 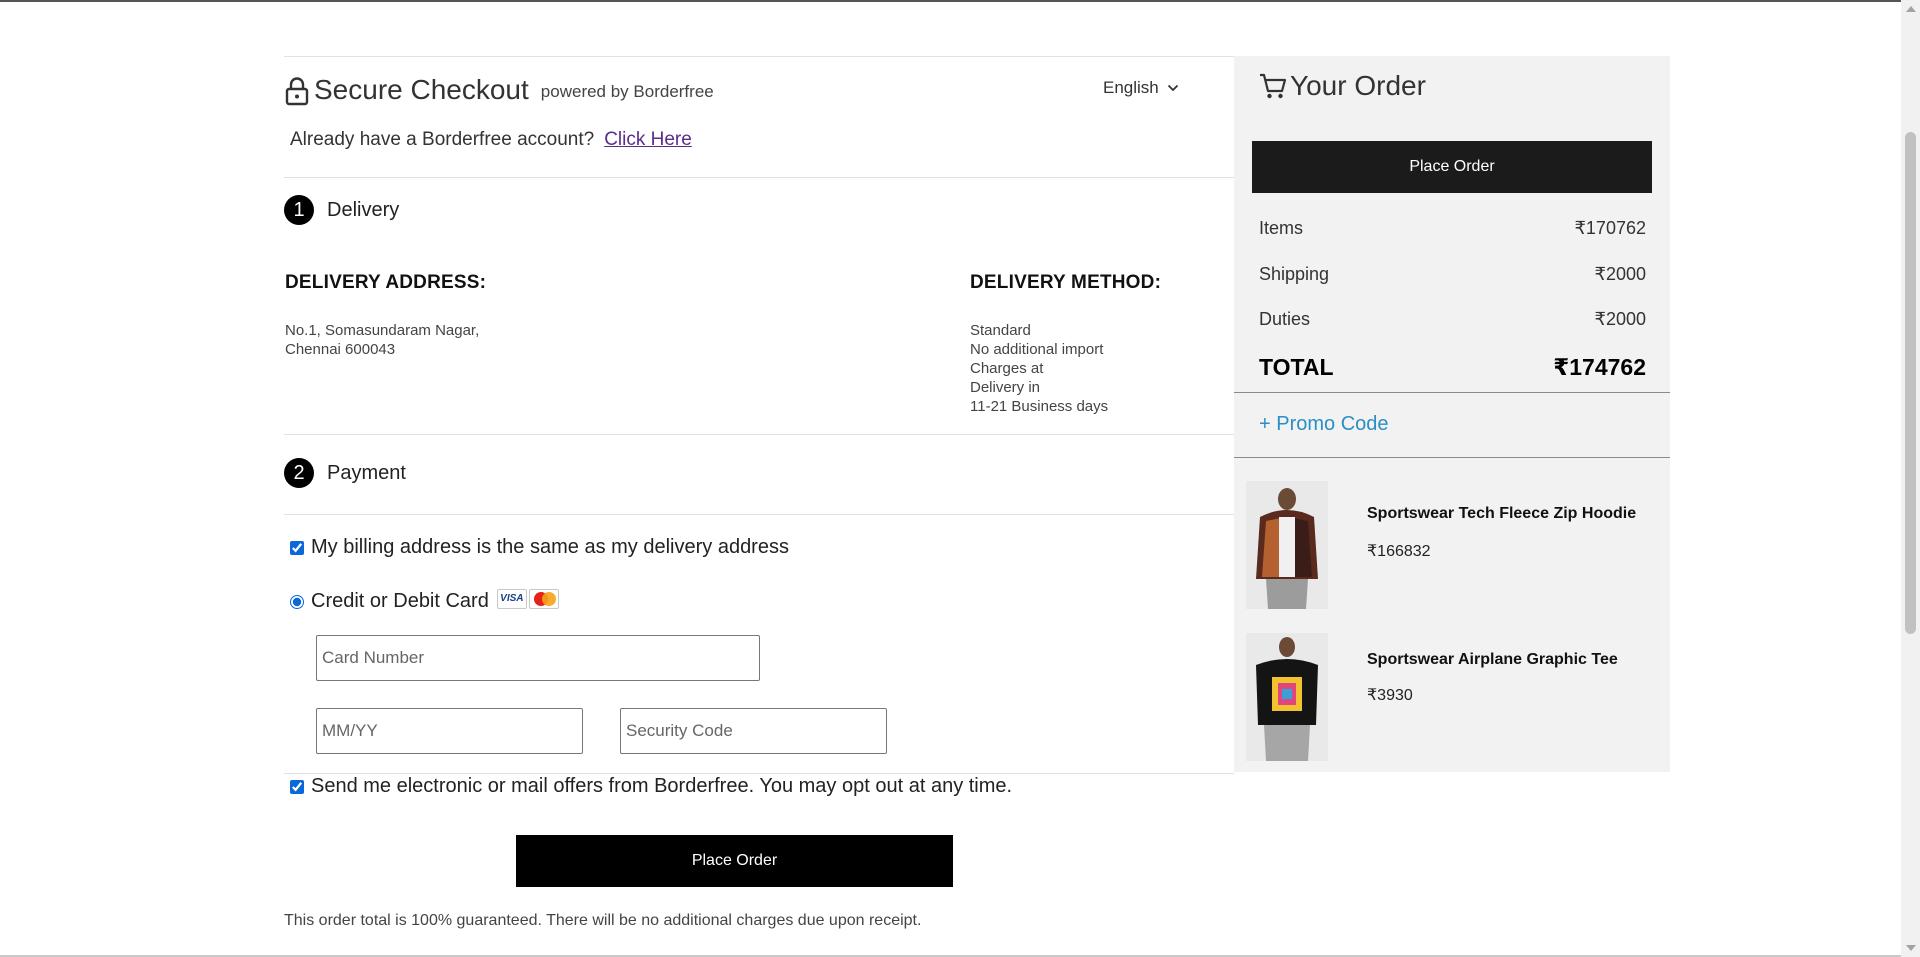 I want to click on scroll-up-arrow-icon, so click(x=1911, y=9).